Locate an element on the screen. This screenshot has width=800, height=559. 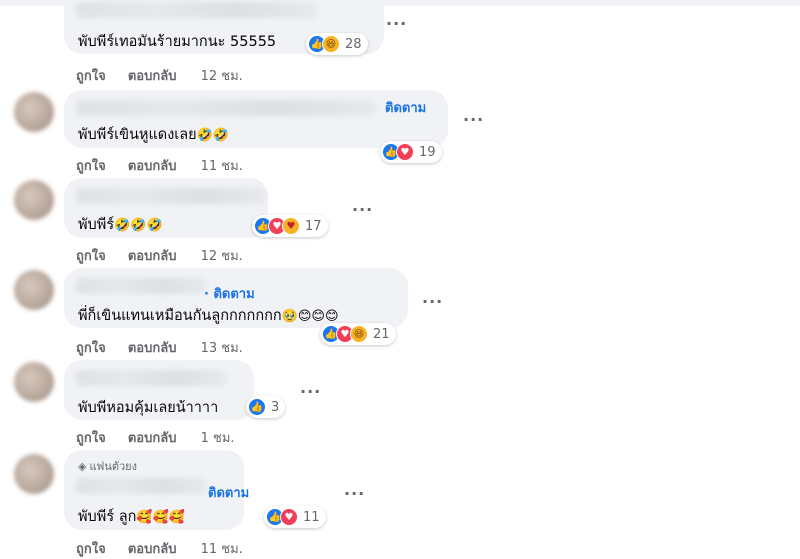
thumbs-up-icon: 👍 is located at coordinates (257, 407).